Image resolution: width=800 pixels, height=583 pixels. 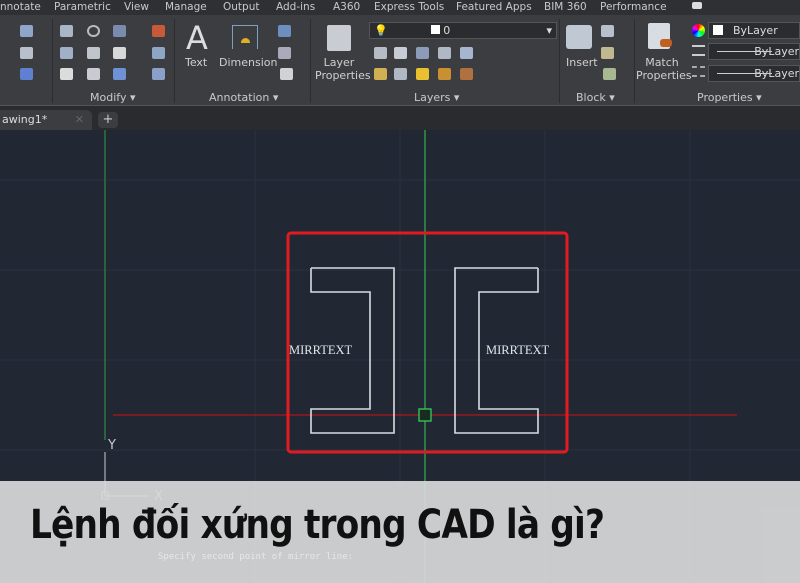 I want to click on mirrtext-right: MIRRTEXT, so click(x=517, y=350).